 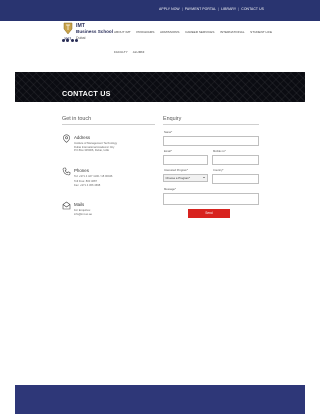 I want to click on main-nav-row2: FACULTY ALUMNI, so click(x=131, y=52).